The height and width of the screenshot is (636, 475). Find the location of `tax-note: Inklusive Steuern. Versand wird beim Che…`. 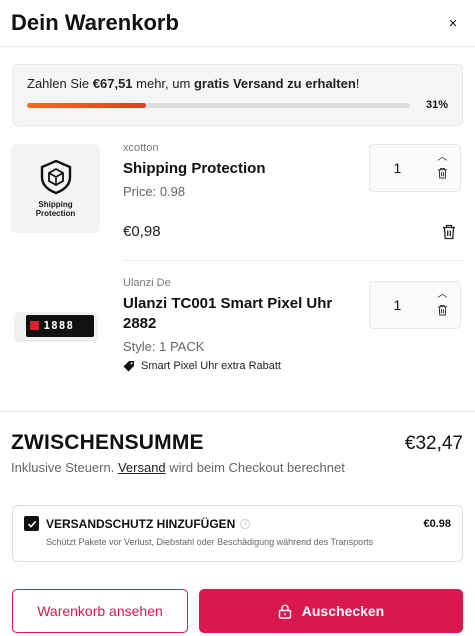

tax-note: Inklusive Steuern. Versand wird beim Che… is located at coordinates (237, 465).